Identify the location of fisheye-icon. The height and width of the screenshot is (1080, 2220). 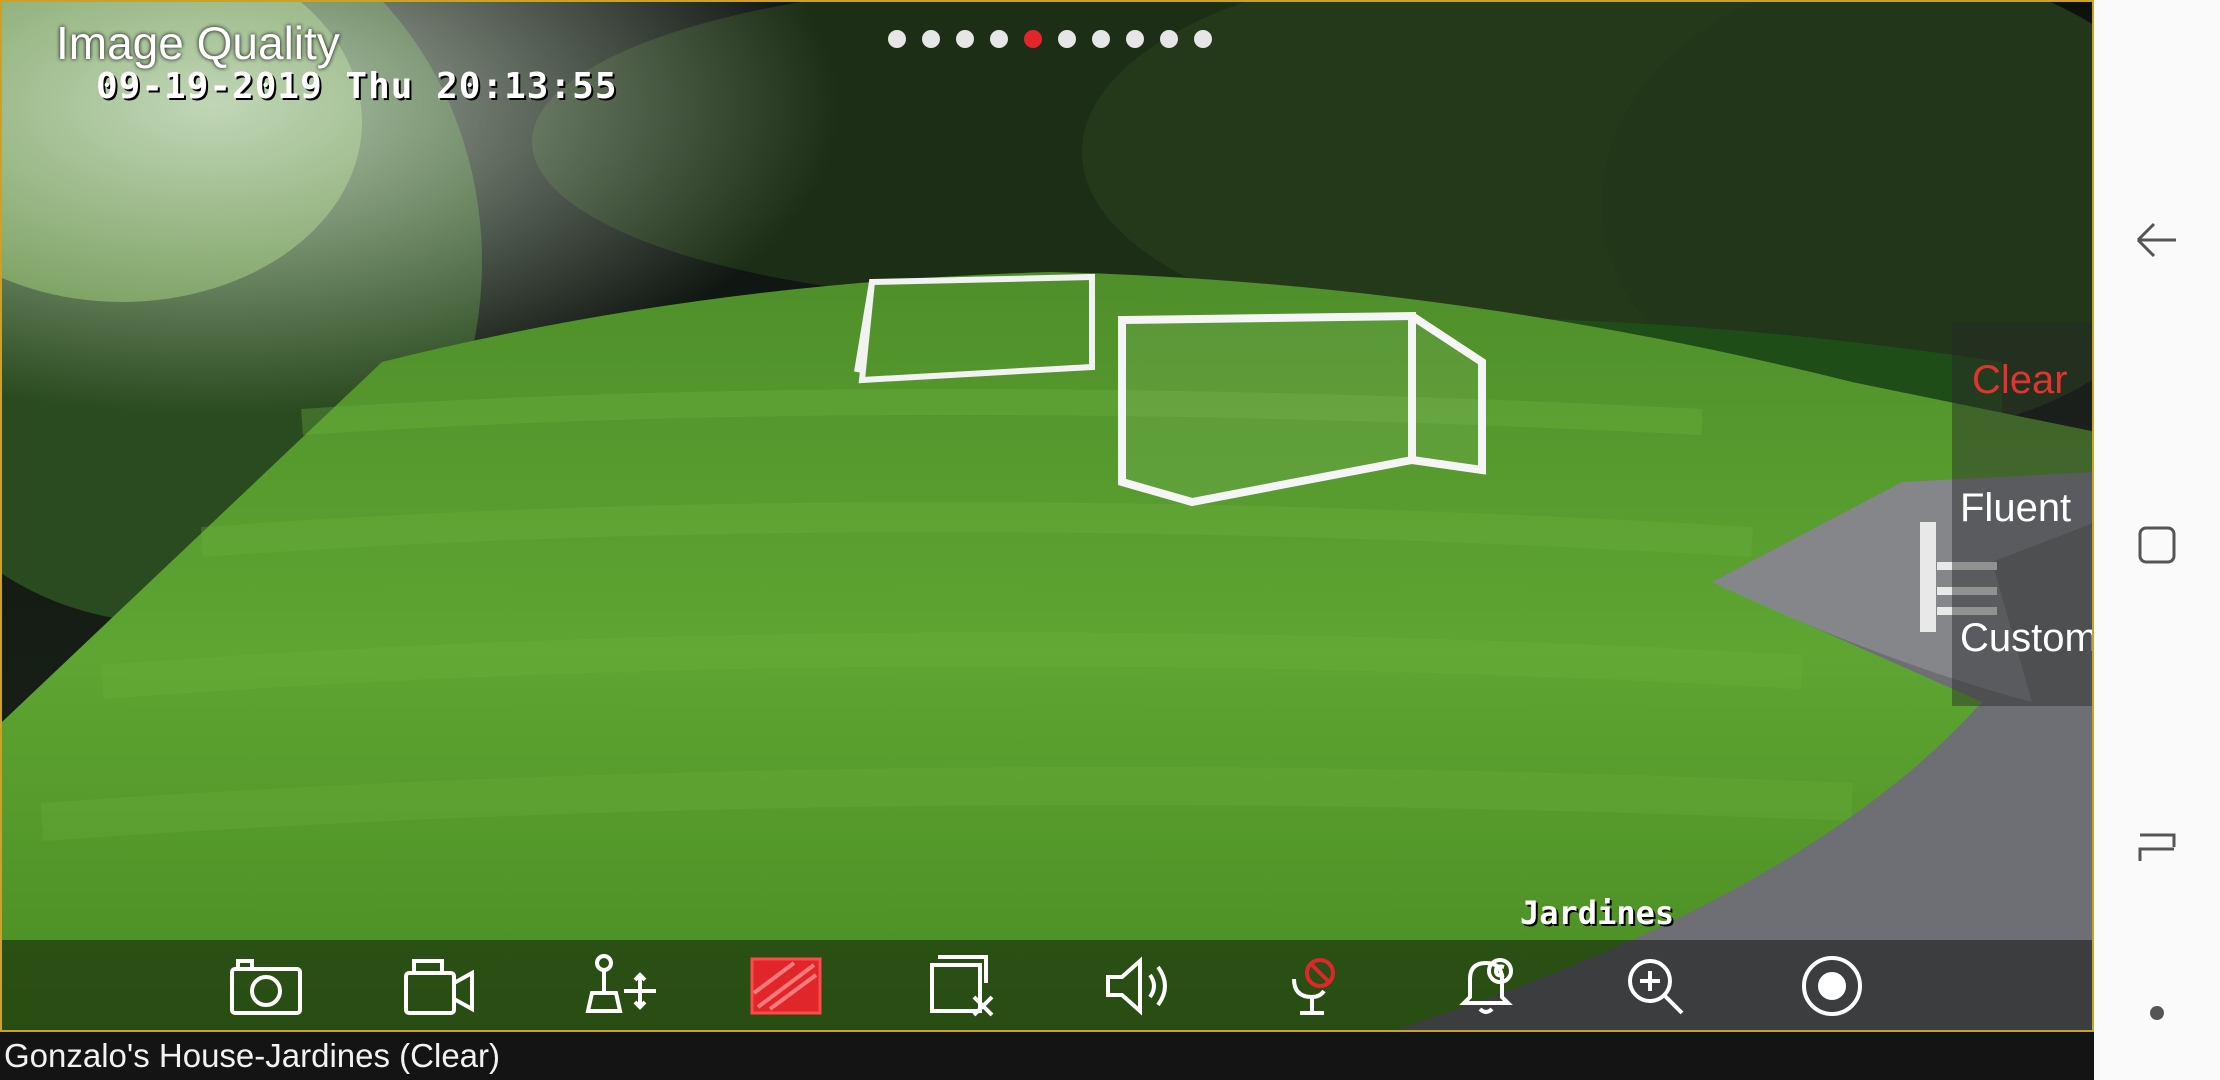
(1832, 986).